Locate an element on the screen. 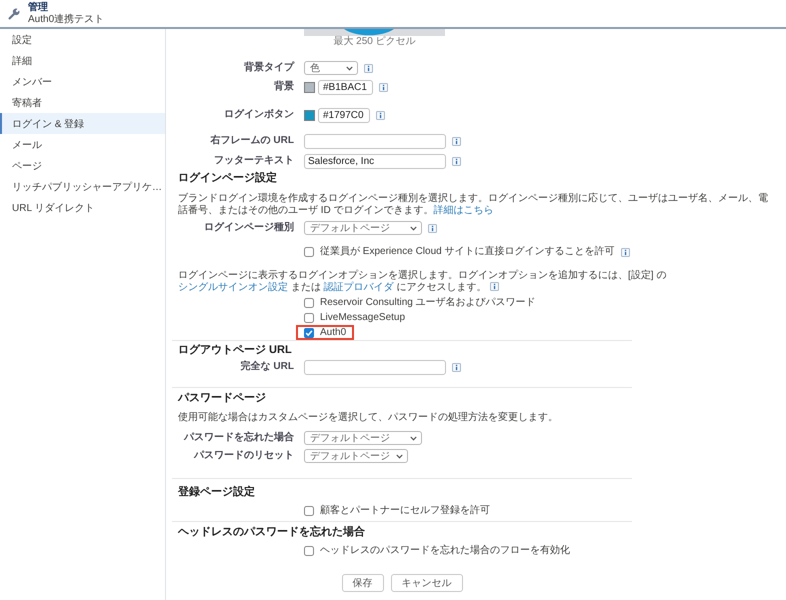 The width and height of the screenshot is (786, 600). wrench-icon is located at coordinates (14, 14).